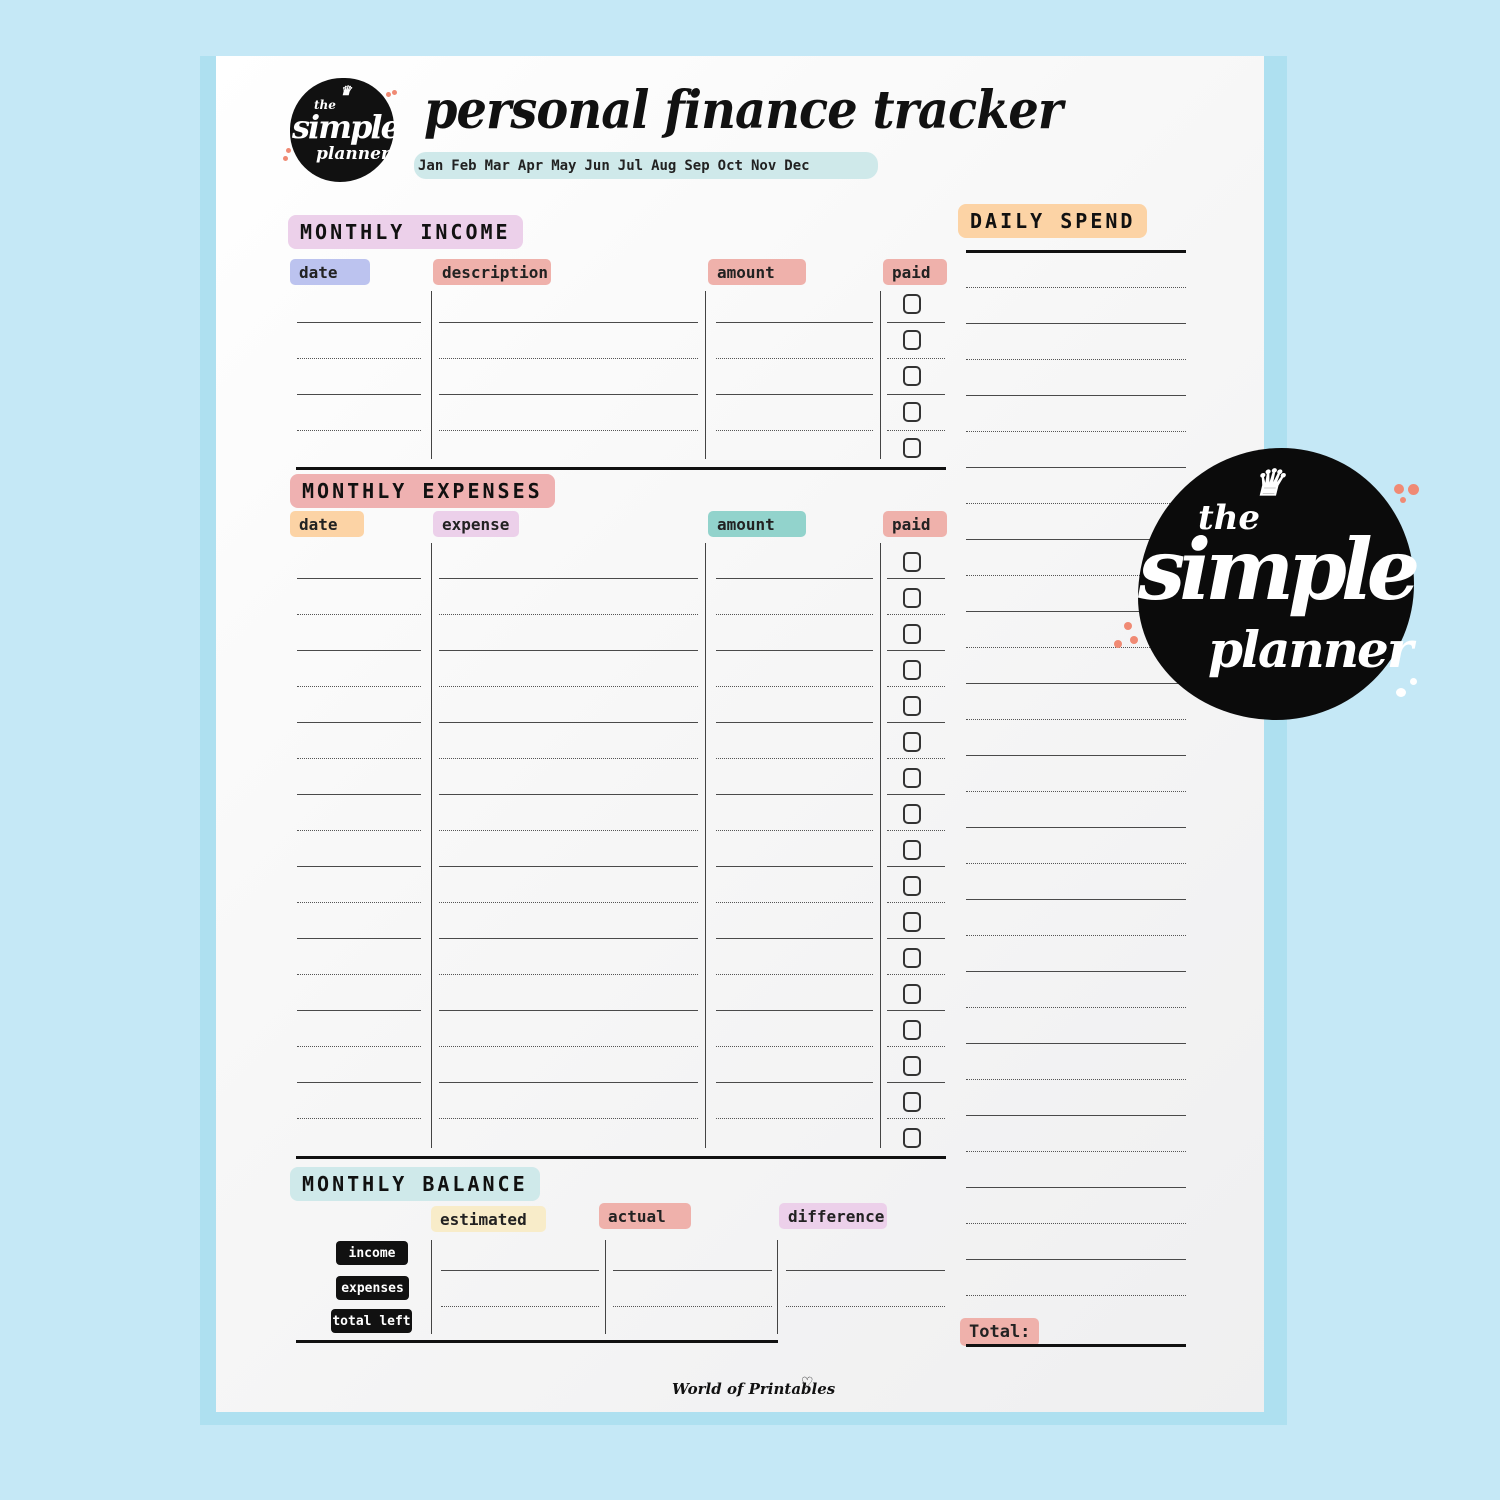  I want to click on month-feb: Feb, so click(463, 166).